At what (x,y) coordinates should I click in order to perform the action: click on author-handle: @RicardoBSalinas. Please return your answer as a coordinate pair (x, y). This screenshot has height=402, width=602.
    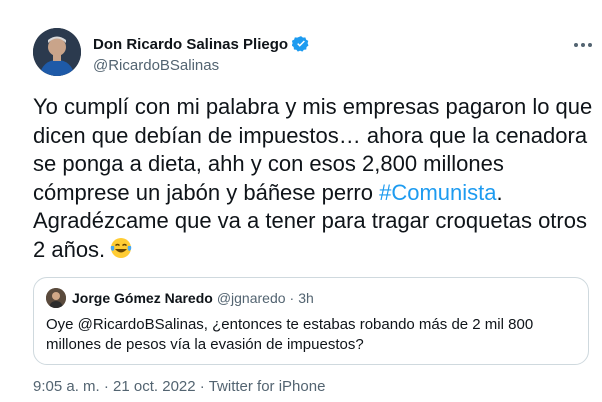
    Looking at the image, I should click on (201, 65).